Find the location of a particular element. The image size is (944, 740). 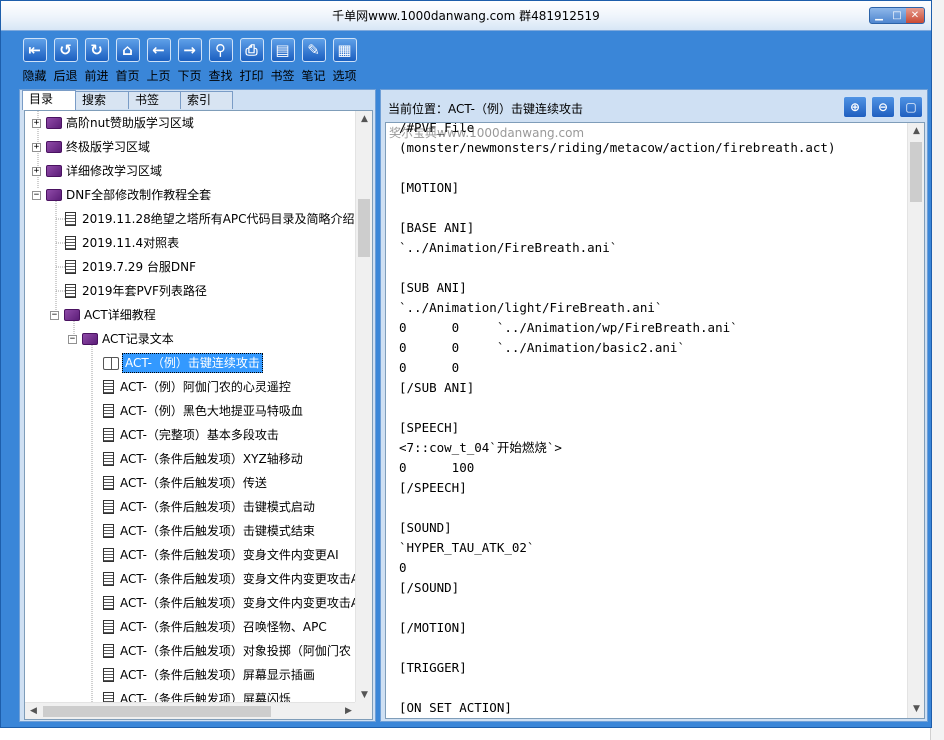

code-line: [MOTION] is located at coordinates (429, 187).